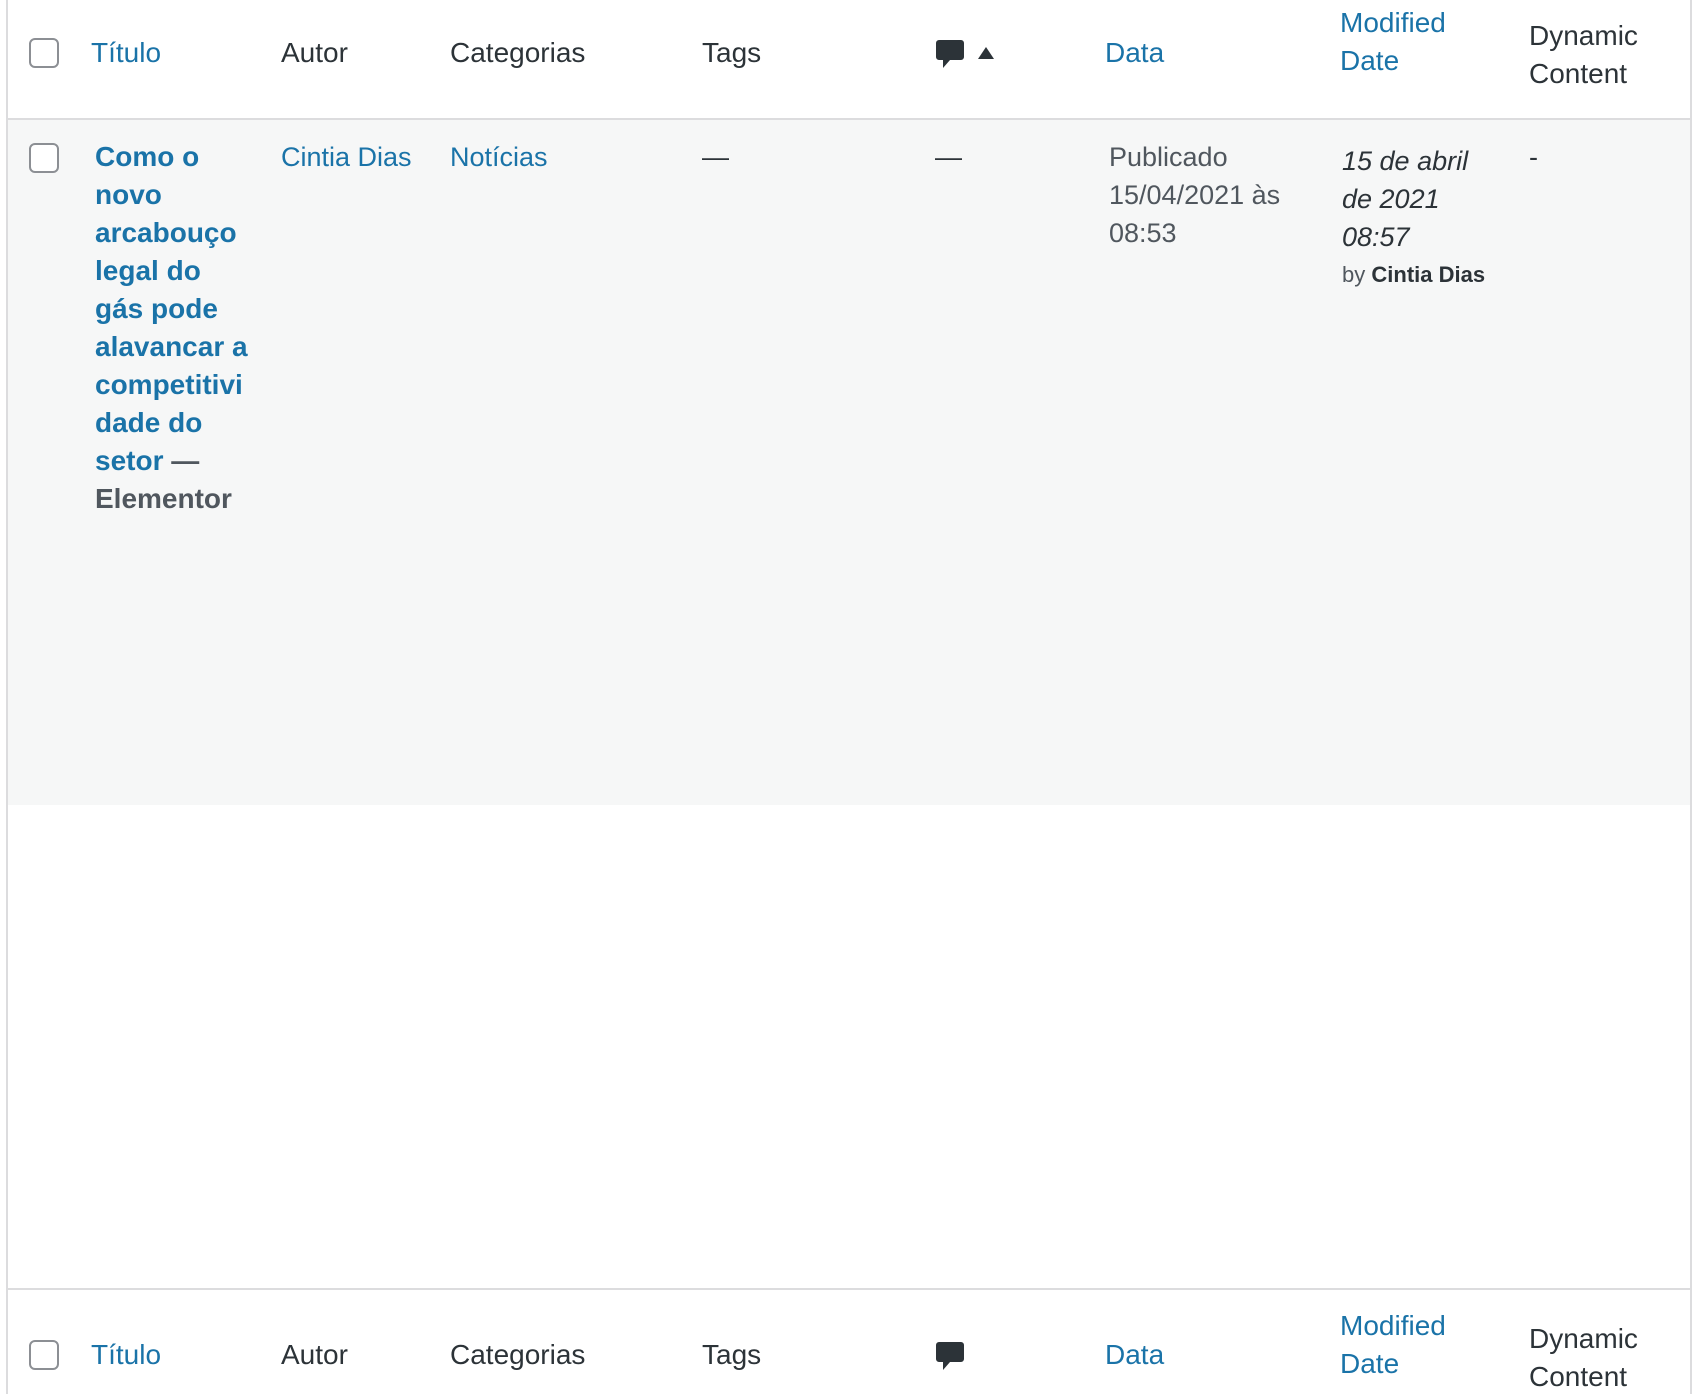 This screenshot has width=1697, height=1396. I want to click on post-author-link: Cintia Dias, so click(346, 157).